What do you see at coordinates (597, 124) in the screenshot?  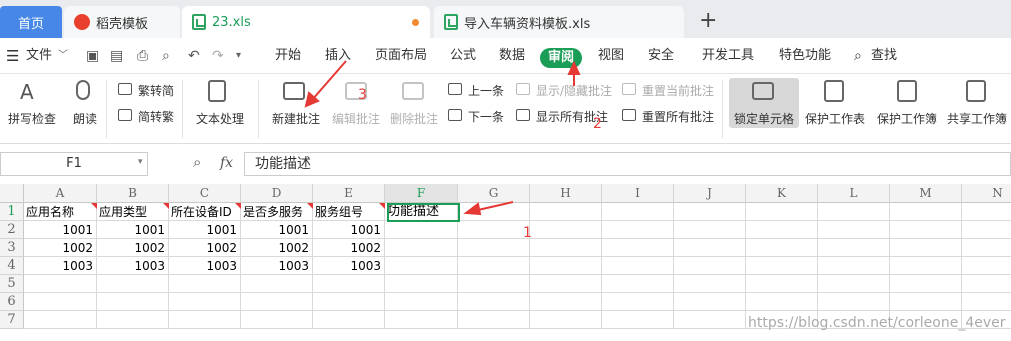 I see `annotation-number-2: 2` at bounding box center [597, 124].